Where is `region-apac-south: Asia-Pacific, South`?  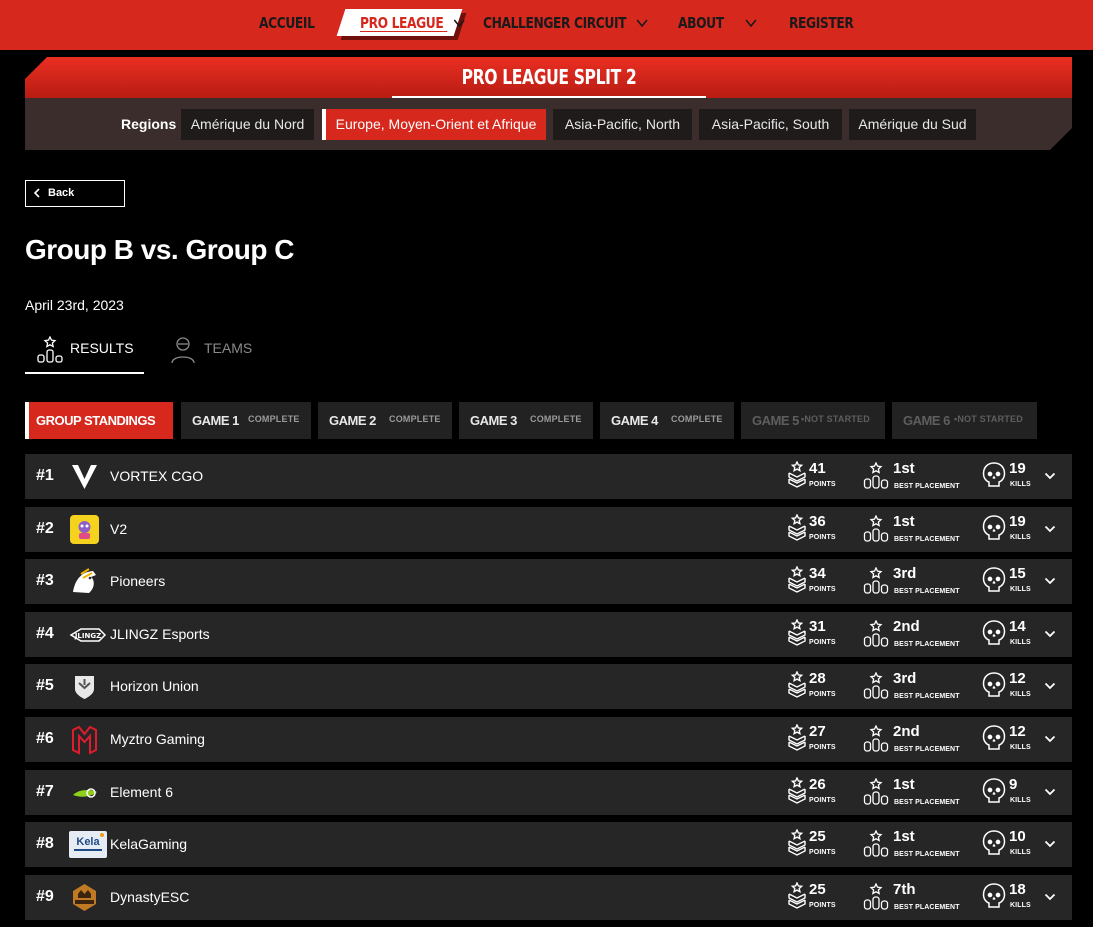
region-apac-south: Asia-Pacific, South is located at coordinates (770, 124).